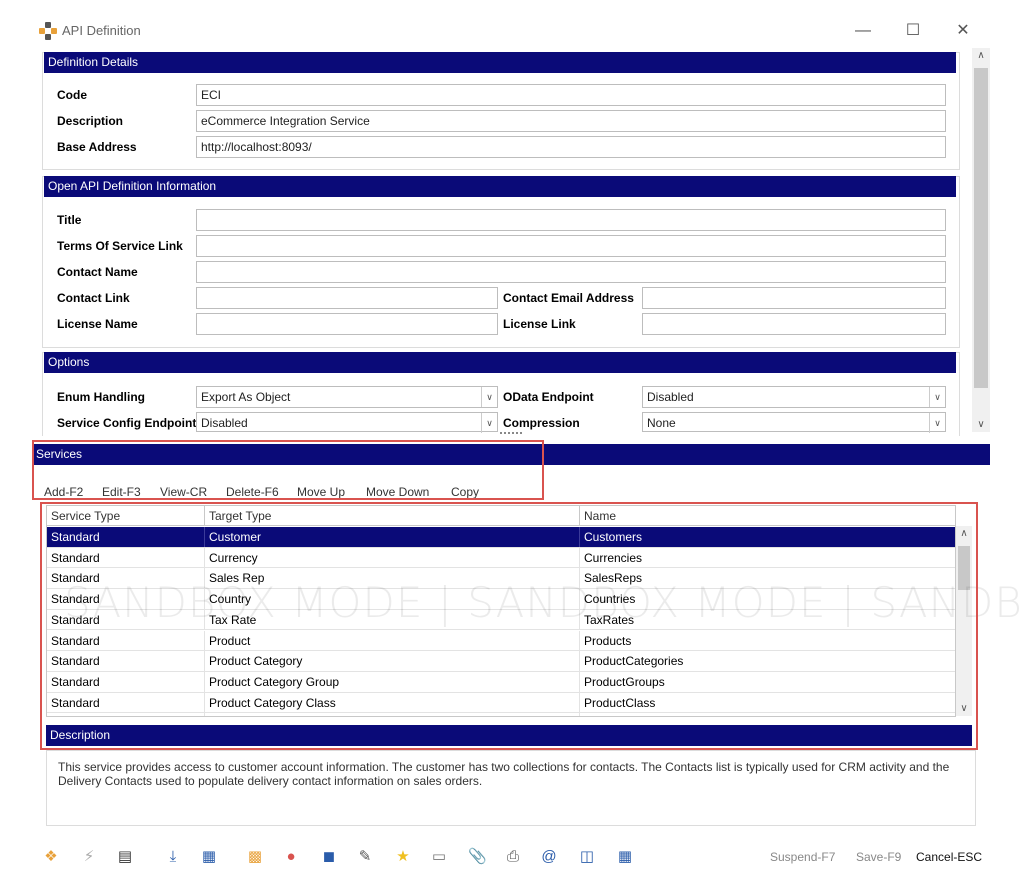 The width and height of the screenshot is (1024, 886). I want to click on lightning-icon: ⚡, so click(89, 857).